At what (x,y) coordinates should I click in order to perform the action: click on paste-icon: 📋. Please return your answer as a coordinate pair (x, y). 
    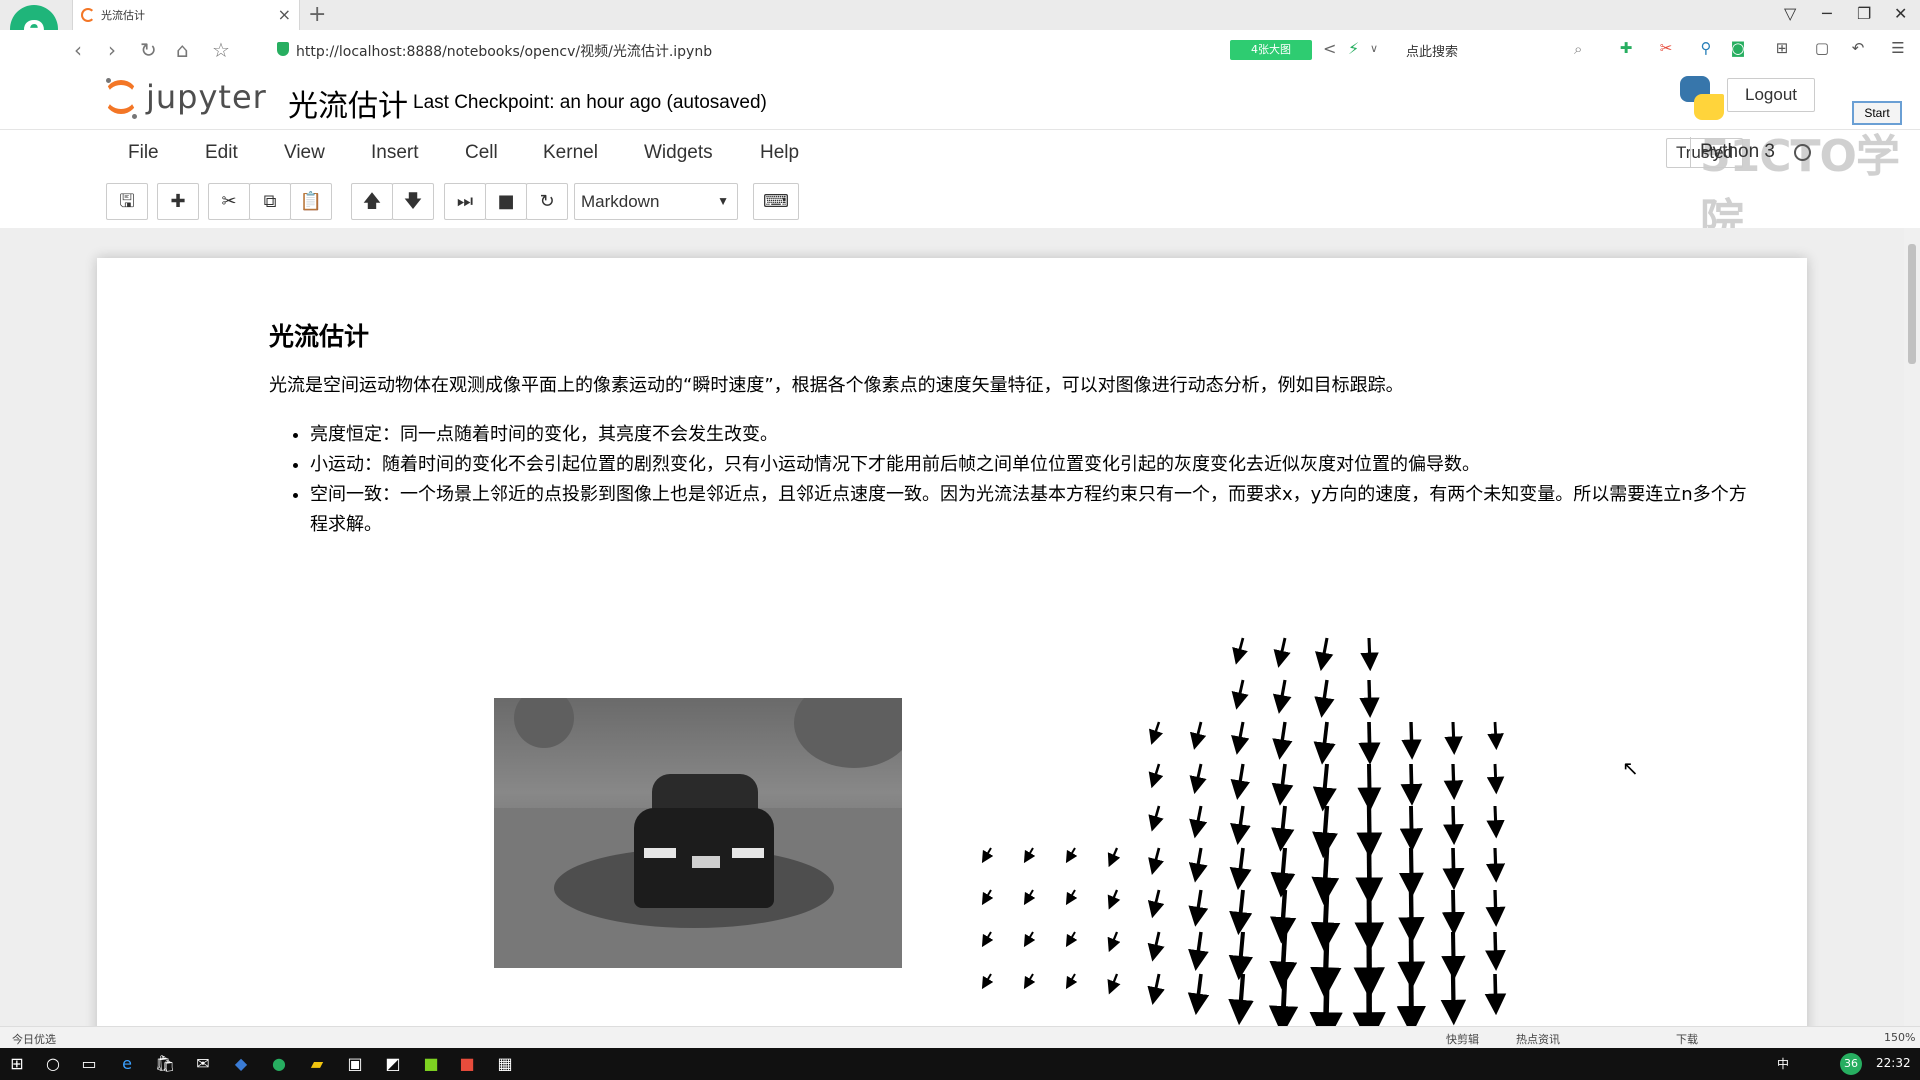
    Looking at the image, I should click on (311, 201).